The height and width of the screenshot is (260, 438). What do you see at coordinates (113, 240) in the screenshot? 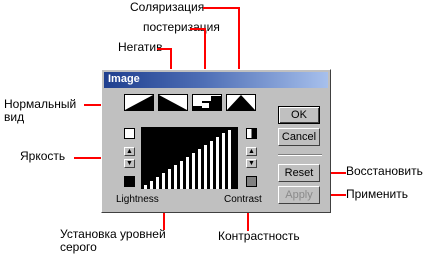
I see `callout-gray-levels: Установка уровней серого` at bounding box center [113, 240].